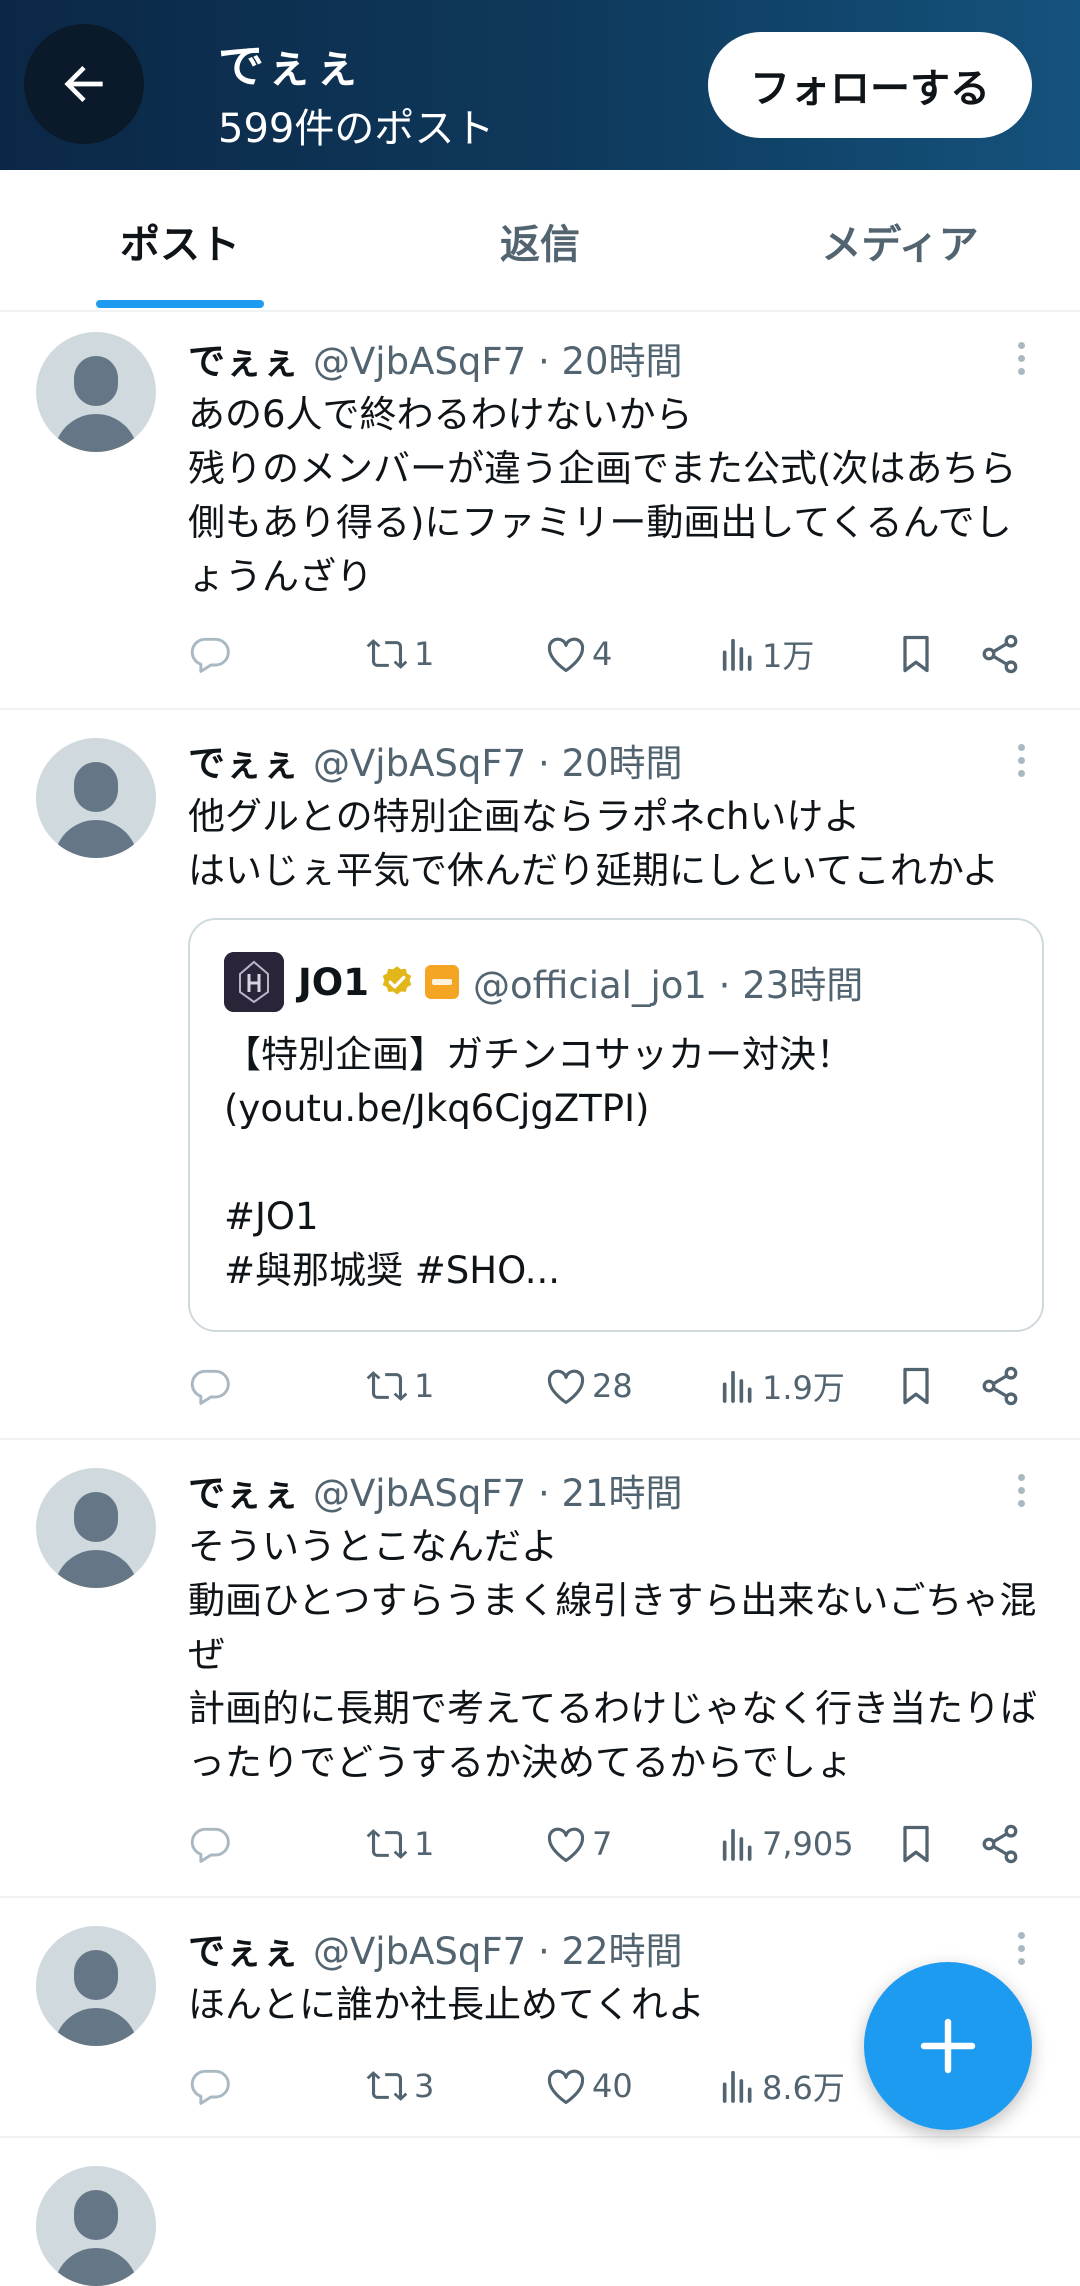  What do you see at coordinates (588, 1386) in the screenshot?
I see `like-button: 28` at bounding box center [588, 1386].